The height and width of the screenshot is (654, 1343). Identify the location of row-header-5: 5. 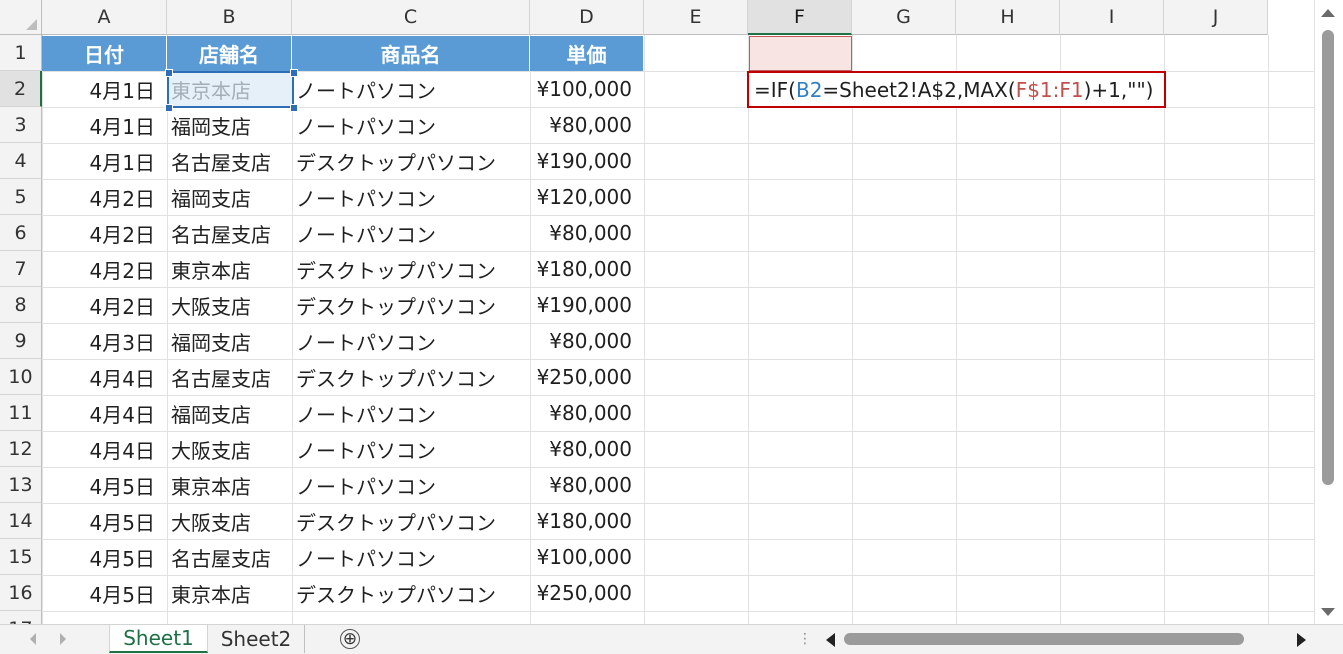
(21, 197).